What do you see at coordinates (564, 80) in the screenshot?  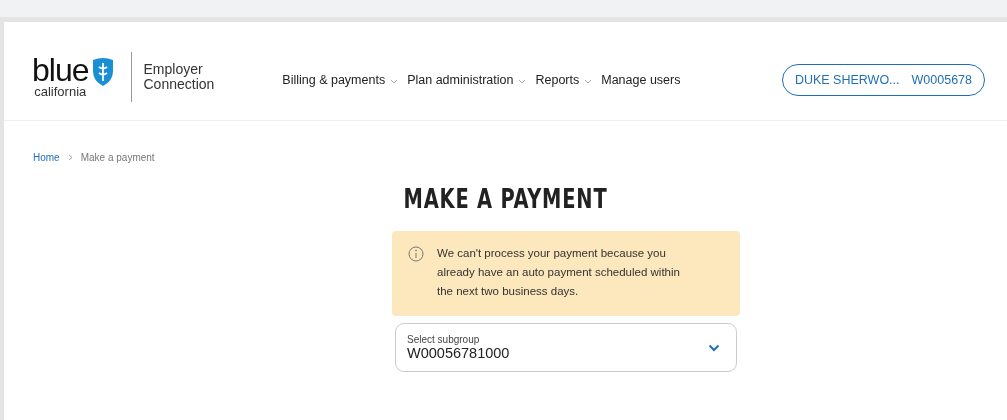 I see `nav-menu-item: Reports` at bounding box center [564, 80].